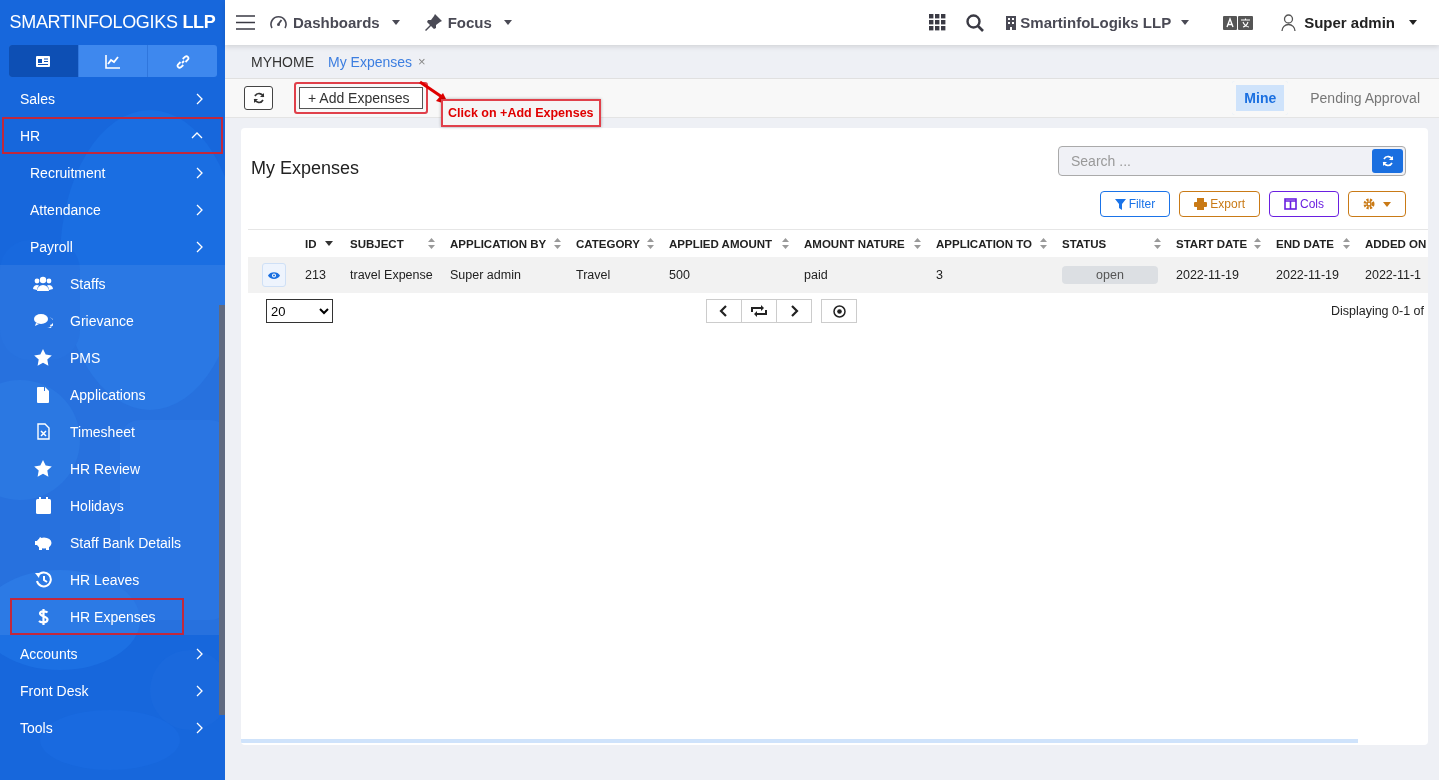 The height and width of the screenshot is (780, 1439). I want to click on sidebar-link: PMS, so click(69, 357).